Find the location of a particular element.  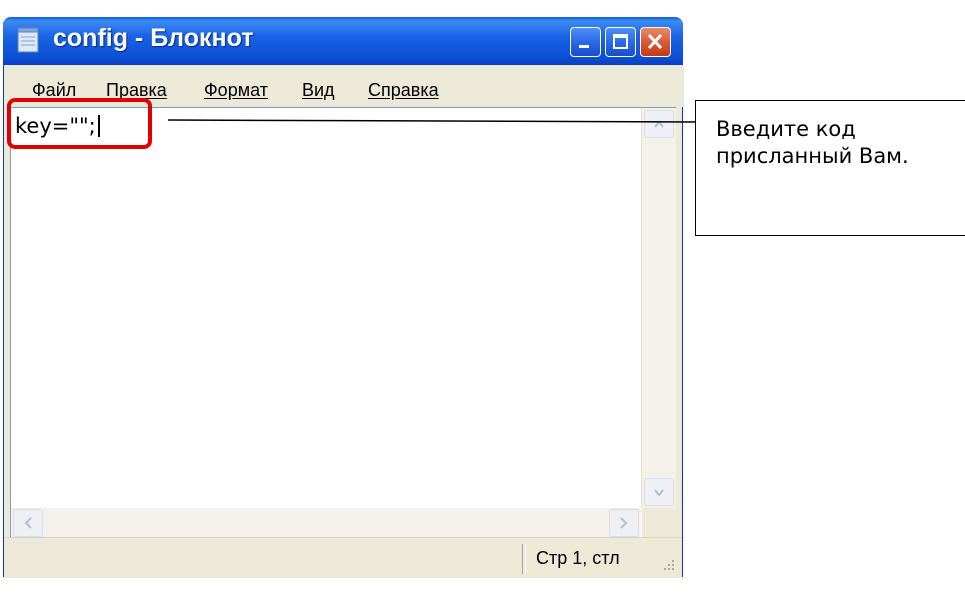

close-icon is located at coordinates (655, 41).